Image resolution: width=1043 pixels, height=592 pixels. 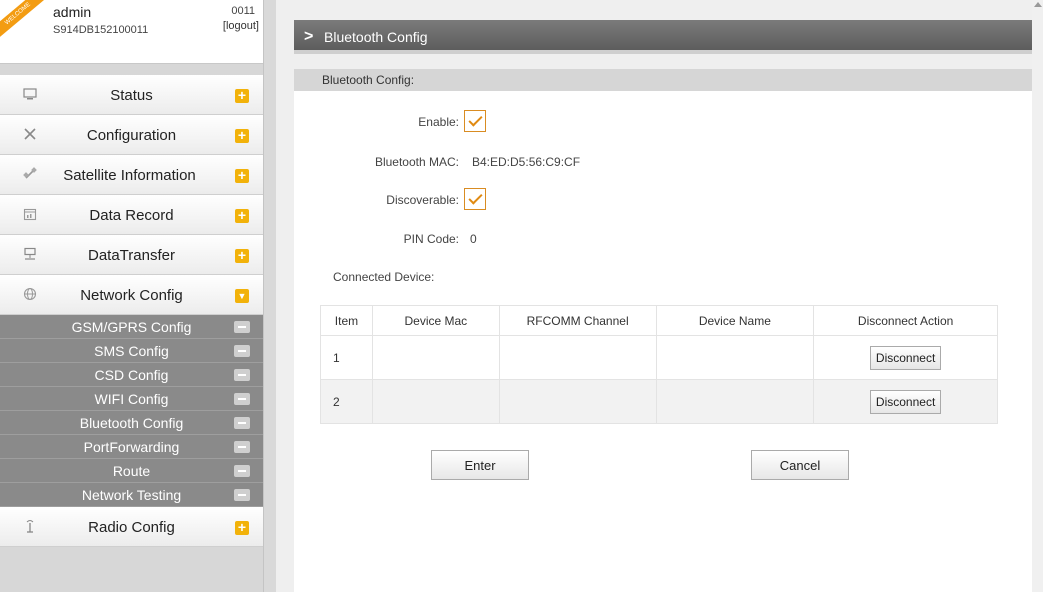 I want to click on column-header-device-name: Device Name, so click(x=735, y=320).